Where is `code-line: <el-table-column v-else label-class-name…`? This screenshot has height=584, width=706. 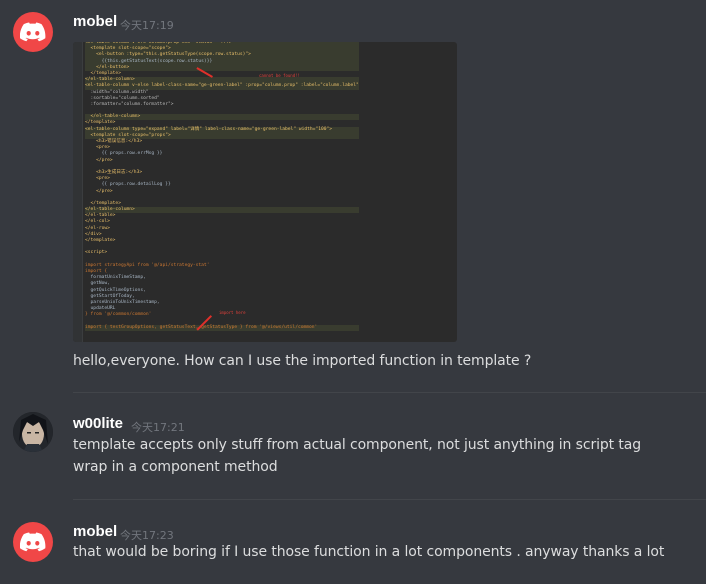 code-line: <el-table-column v-else label-class-name… is located at coordinates (222, 86).